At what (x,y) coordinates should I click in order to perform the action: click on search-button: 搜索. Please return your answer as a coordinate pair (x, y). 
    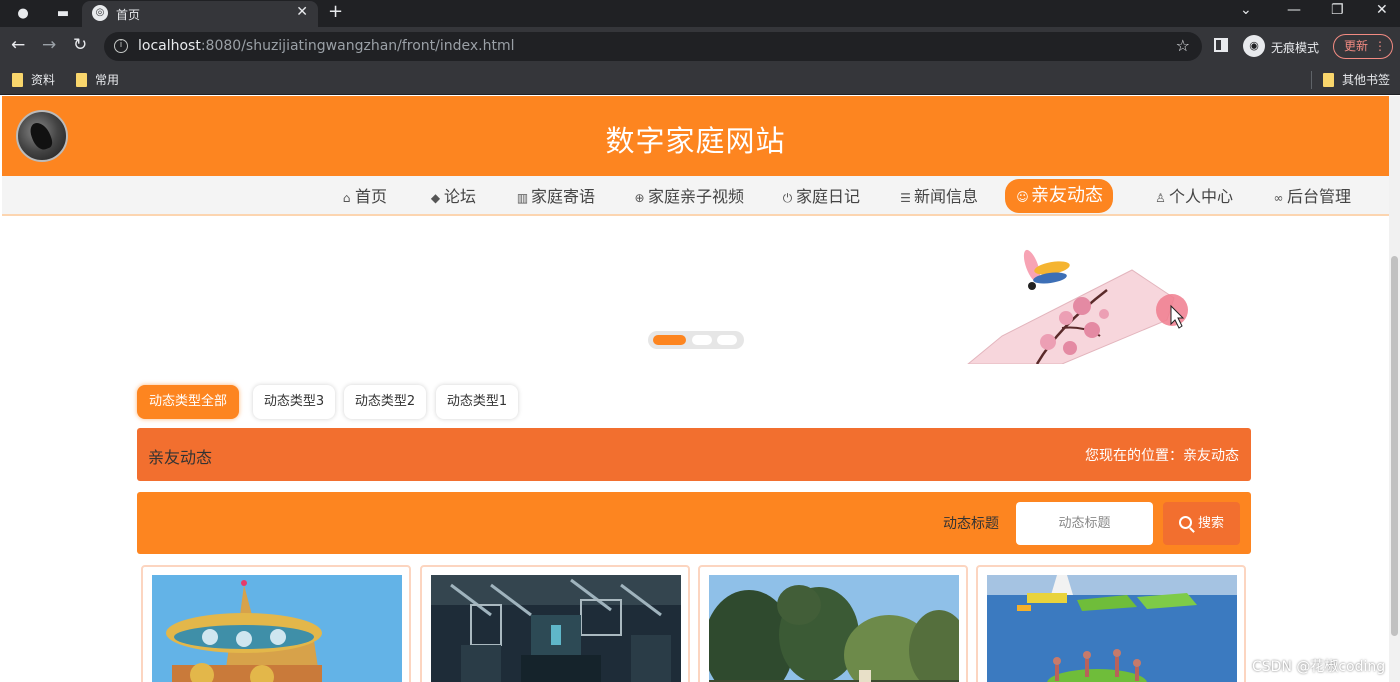
    Looking at the image, I should click on (1201, 523).